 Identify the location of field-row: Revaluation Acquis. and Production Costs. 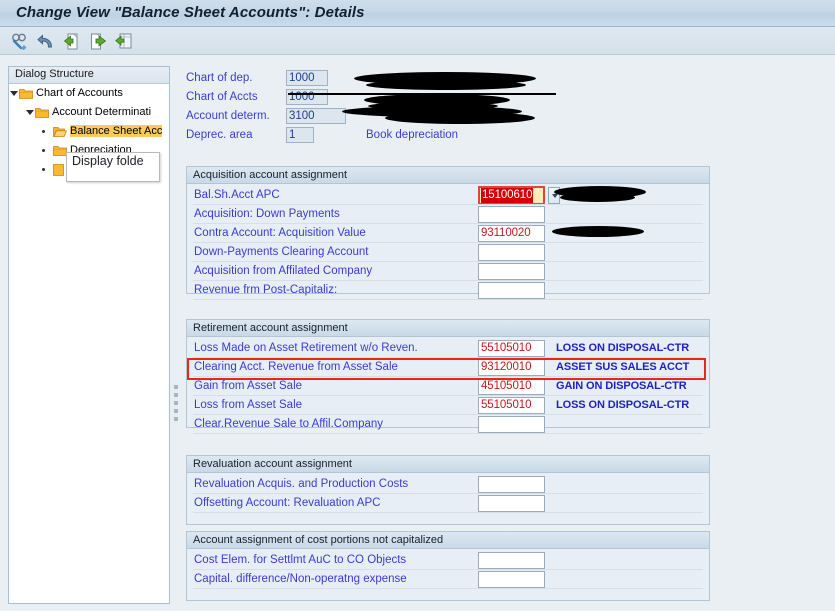
(448, 484).